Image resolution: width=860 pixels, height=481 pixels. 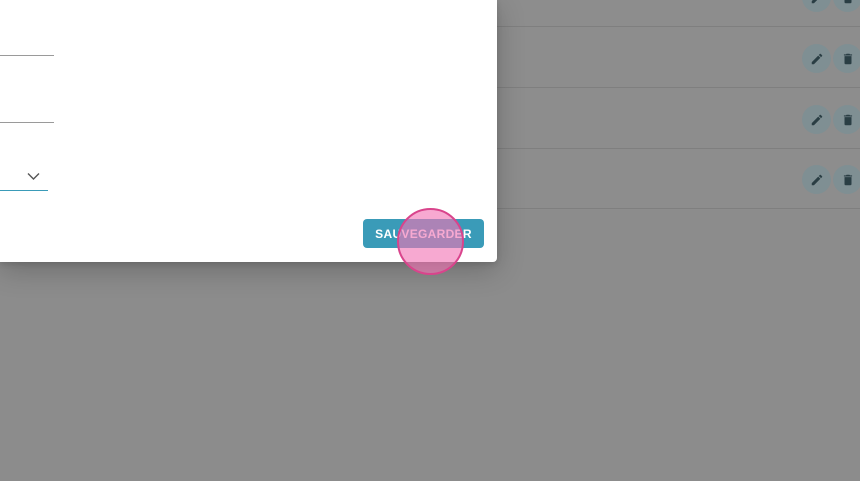 I want to click on chevron-down-icon, so click(x=33, y=176).